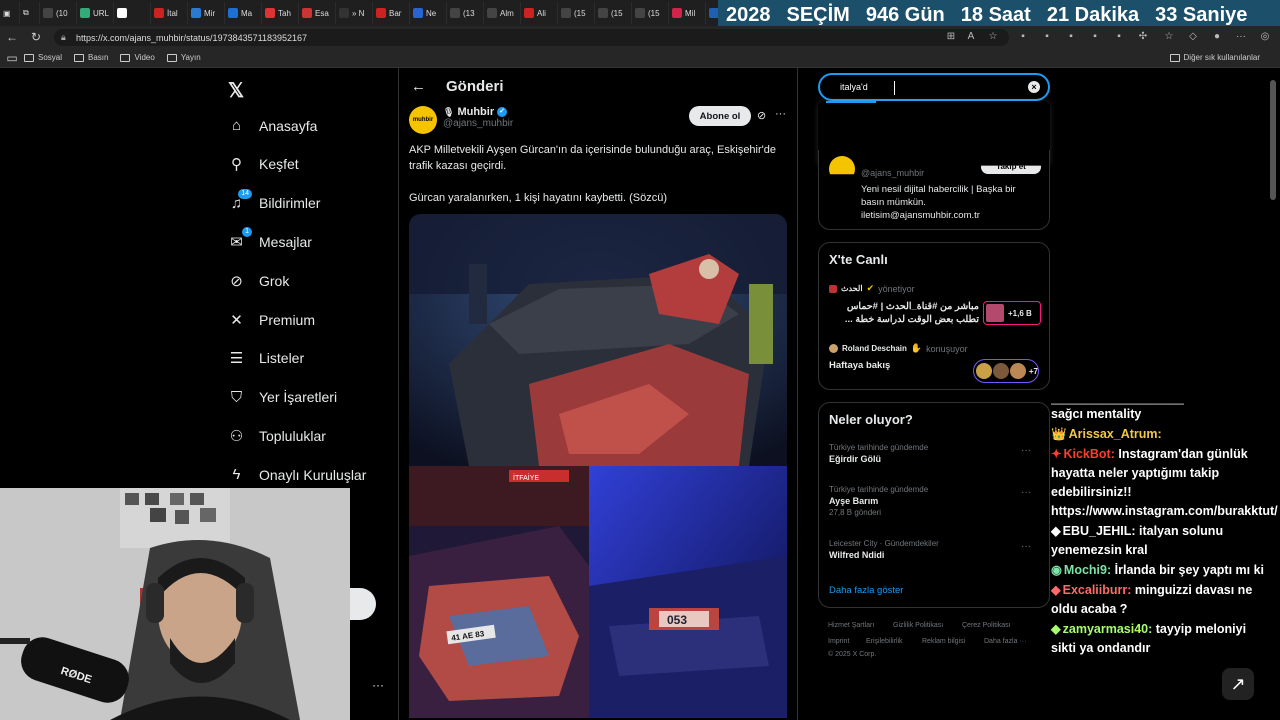 The width and height of the screenshot is (1280, 720). What do you see at coordinates (879, 447) in the screenshot?
I see `trend-context: Türkiye tarihinde gündemde` at bounding box center [879, 447].